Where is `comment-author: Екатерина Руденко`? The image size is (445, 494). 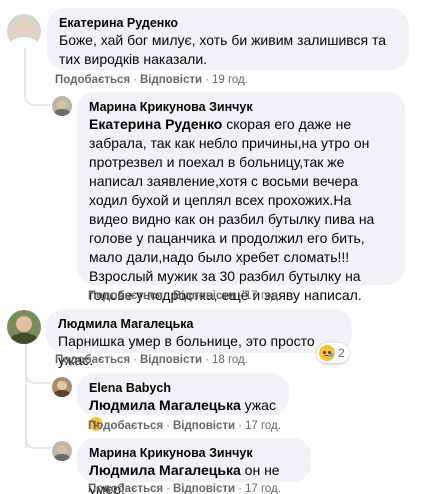 comment-author: Екатерина Руденко is located at coordinates (228, 23).